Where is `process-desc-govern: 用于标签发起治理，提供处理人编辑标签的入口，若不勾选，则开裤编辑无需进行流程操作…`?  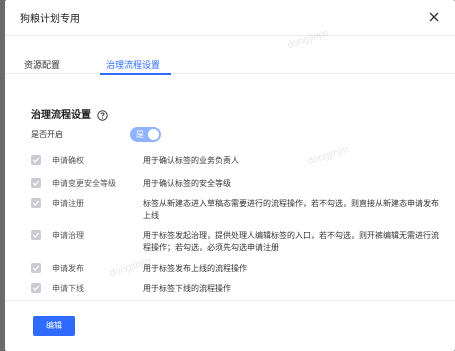 process-desc-govern: 用于标签发起治理，提供处理人编辑标签的入口，若不勾选，则开裤编辑无需进行流程操作… is located at coordinates (291, 241).